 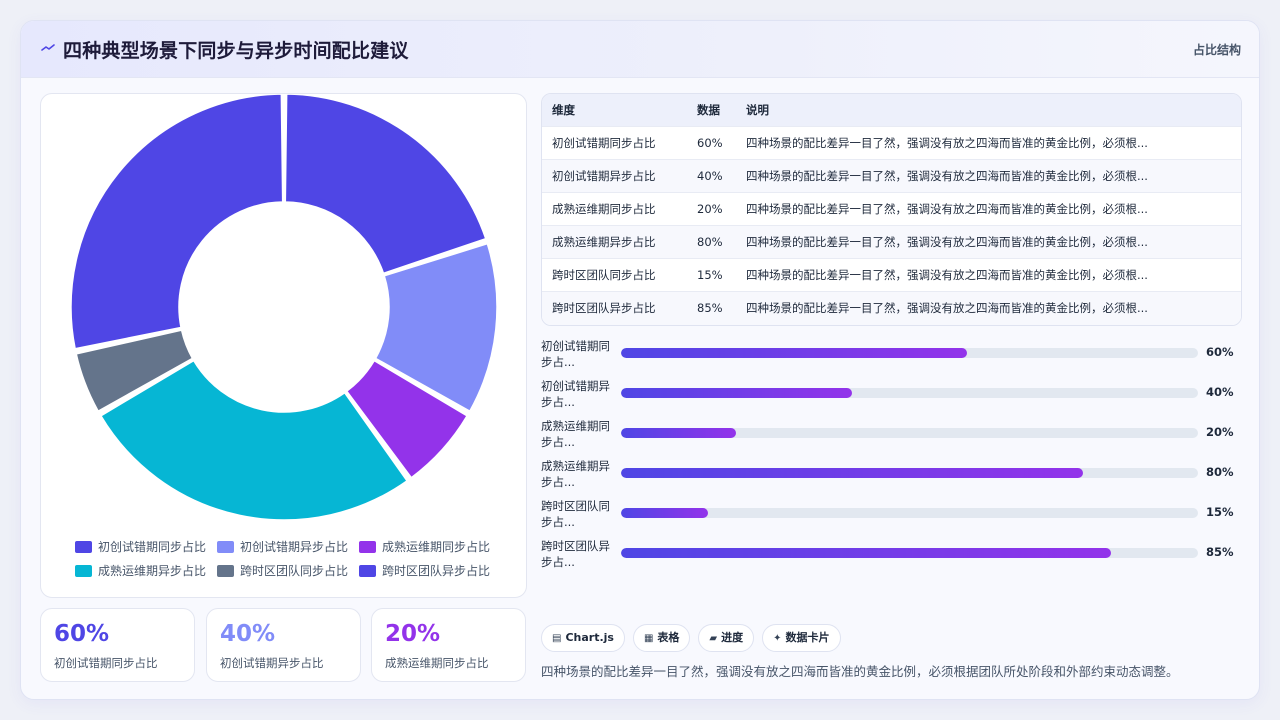 What do you see at coordinates (604, 275) in the screenshot?
I see `table-cell: 跨时区团队同步占比` at bounding box center [604, 275].